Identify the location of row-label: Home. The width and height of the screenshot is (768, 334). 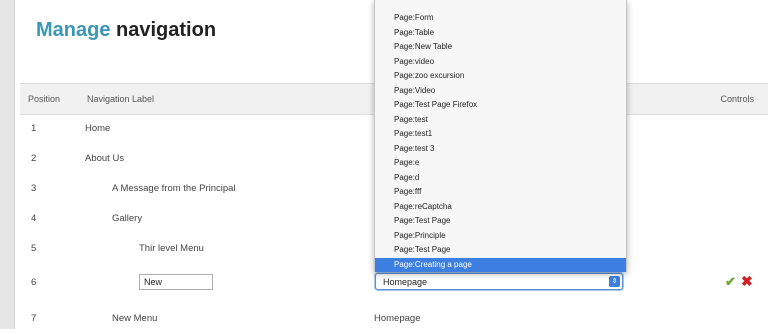
(97, 128).